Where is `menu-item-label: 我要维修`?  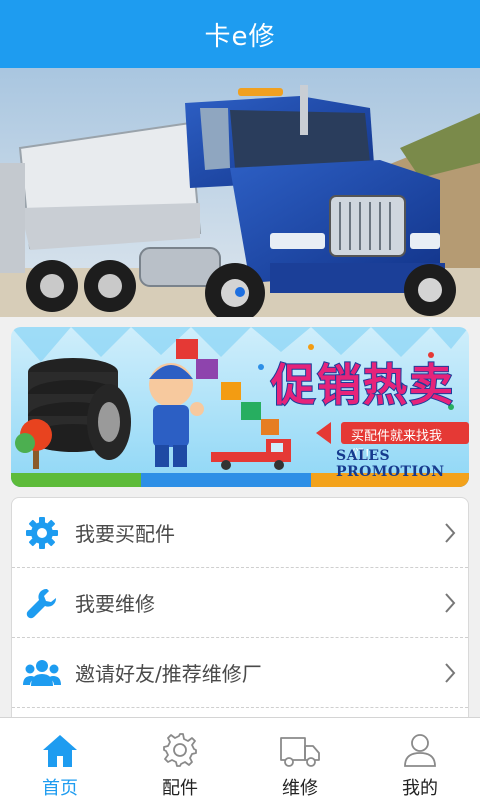 menu-item-label: 我要维修 is located at coordinates (115, 604).